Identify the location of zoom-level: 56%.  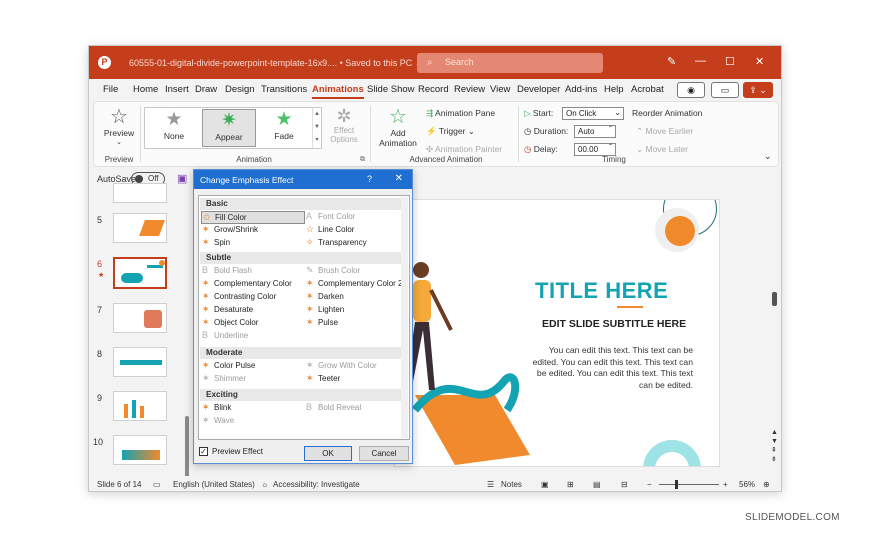
(747, 484).